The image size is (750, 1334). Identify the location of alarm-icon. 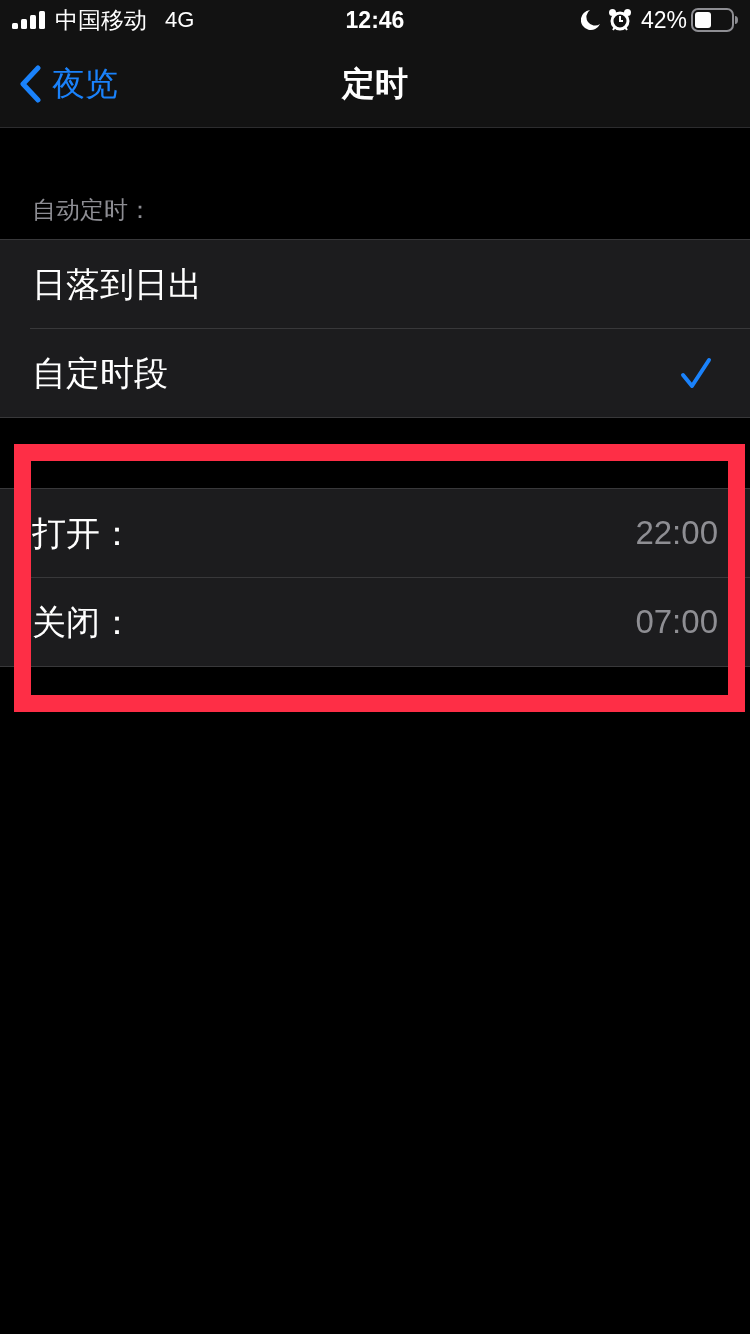
(619, 20).